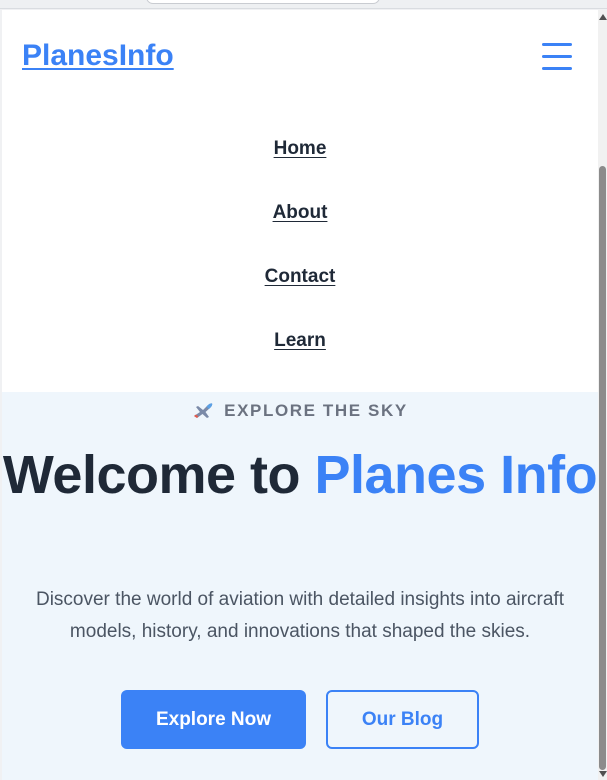  I want to click on menu-bar-top, so click(557, 44).